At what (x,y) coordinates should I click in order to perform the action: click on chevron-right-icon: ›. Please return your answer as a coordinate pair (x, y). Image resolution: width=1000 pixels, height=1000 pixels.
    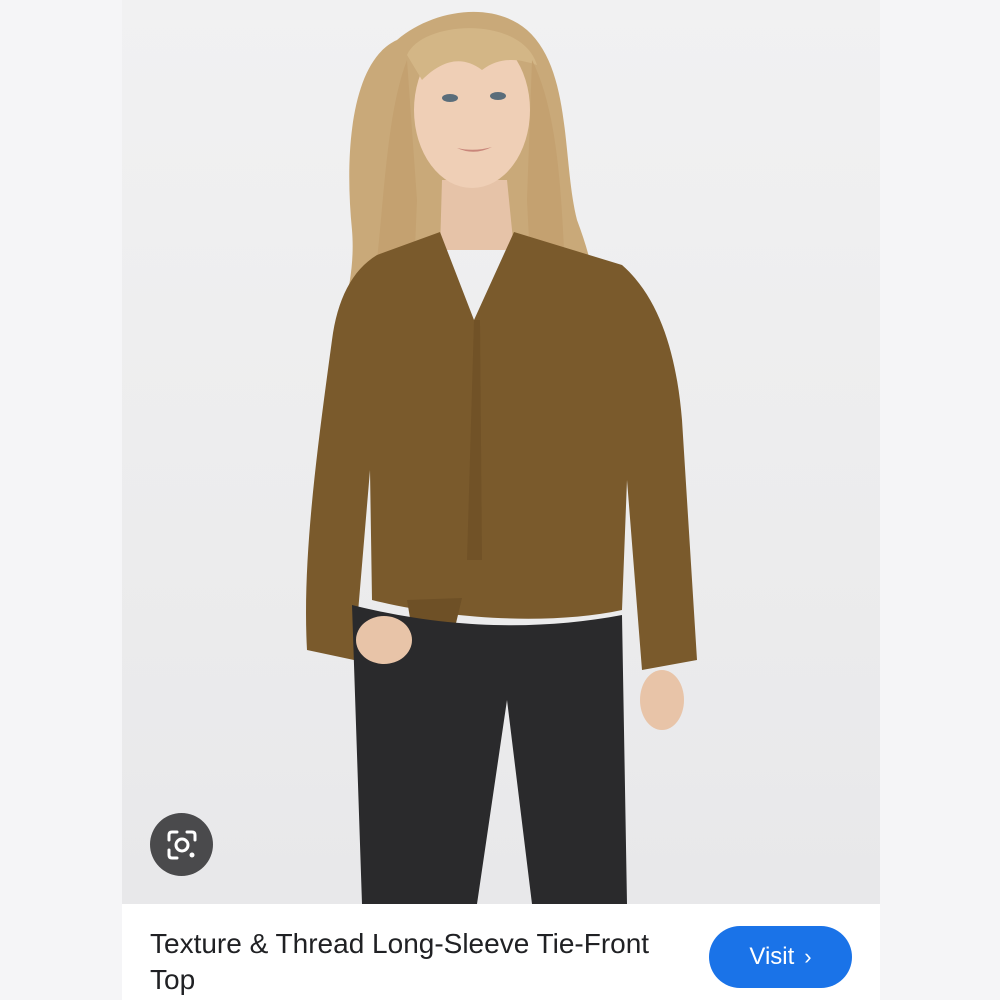
    Looking at the image, I should click on (808, 956).